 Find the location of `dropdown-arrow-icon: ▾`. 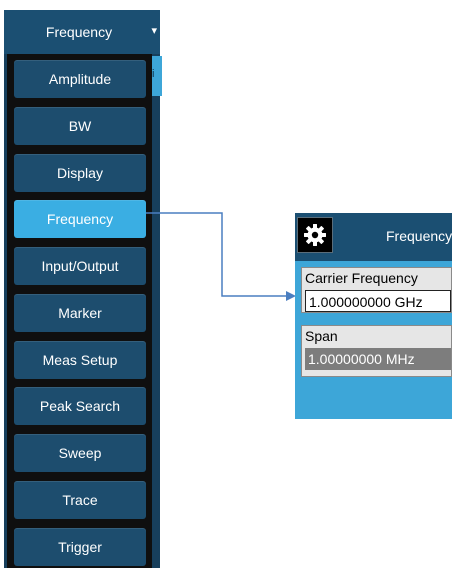

dropdown-arrow-icon: ▾ is located at coordinates (154, 31).